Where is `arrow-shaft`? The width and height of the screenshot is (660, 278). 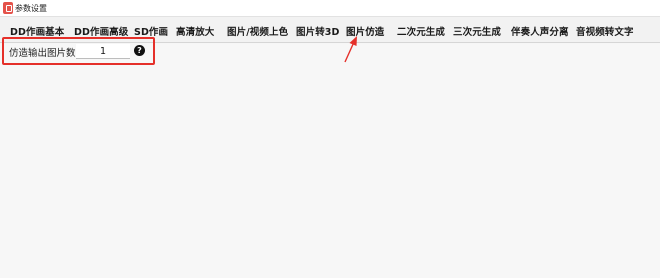
arrow-shaft is located at coordinates (349, 52).